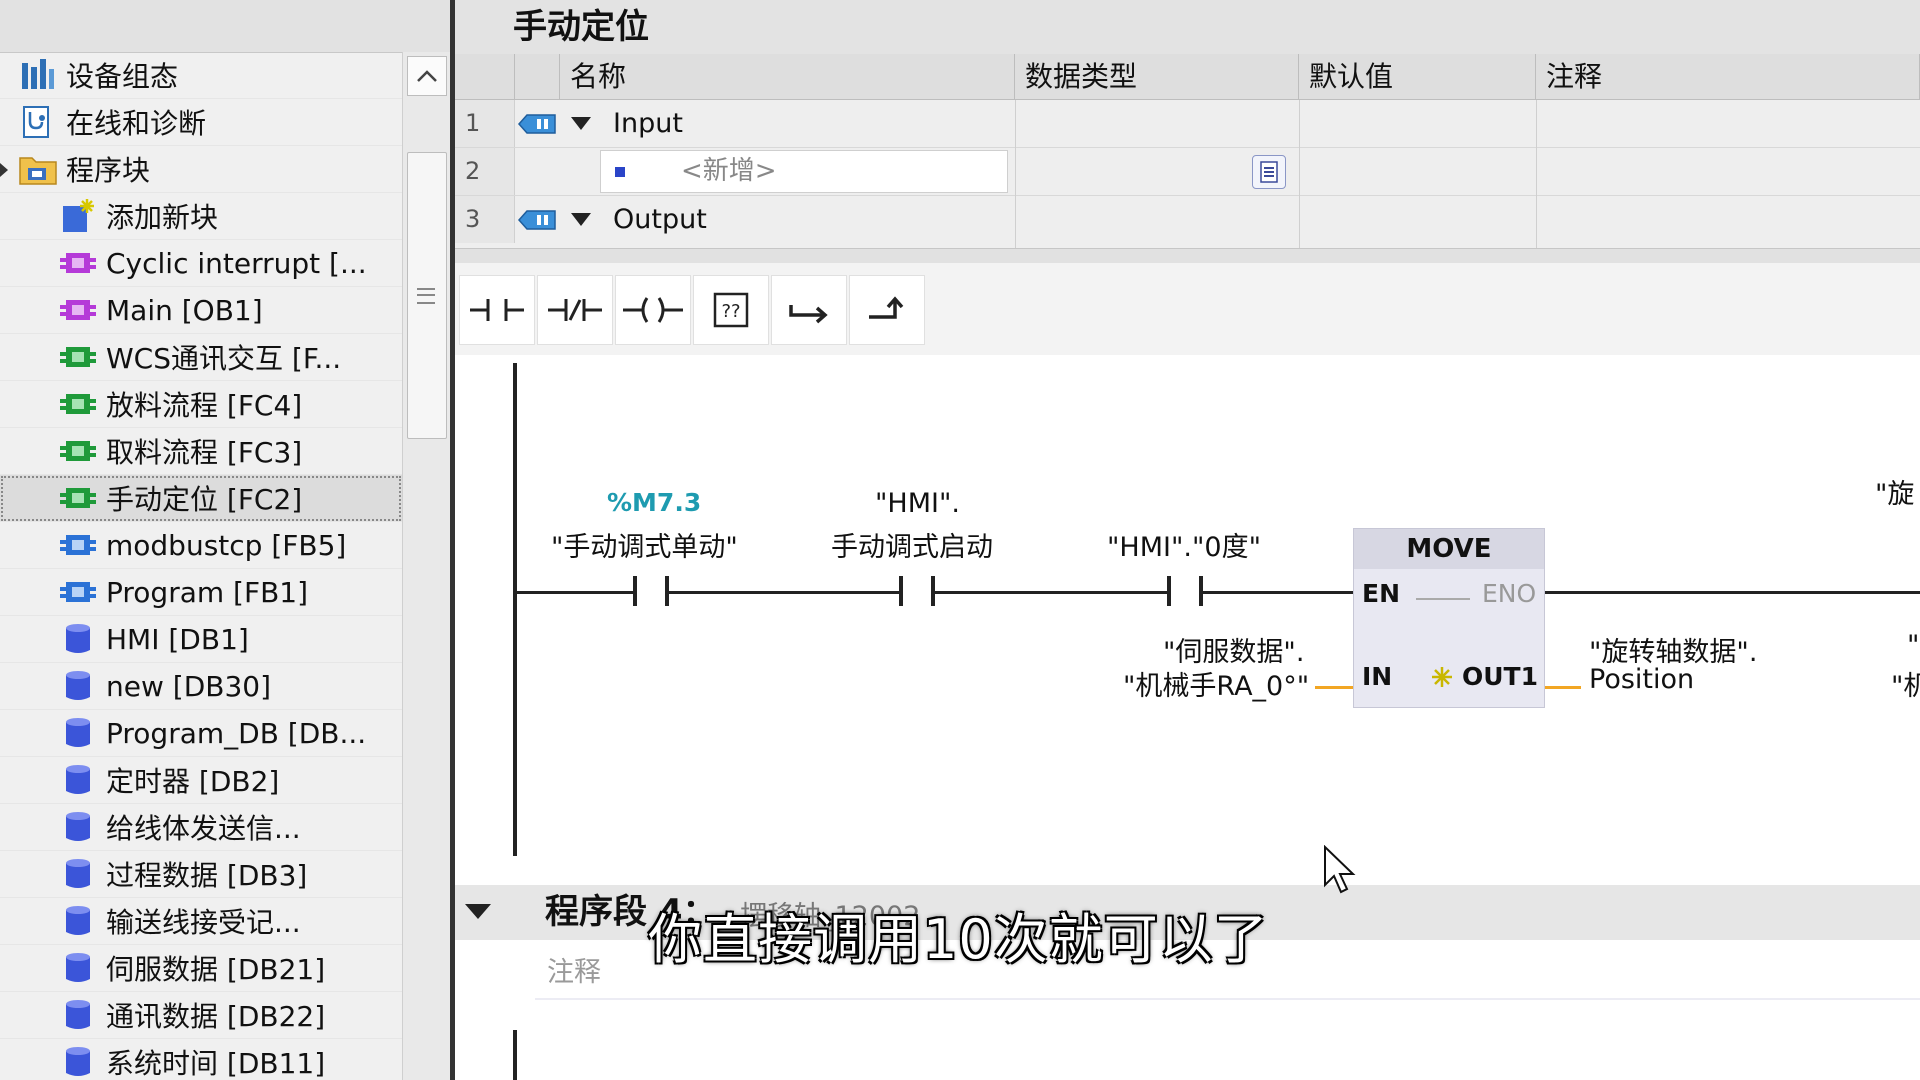 The width and height of the screenshot is (1920, 1080). Describe the element at coordinates (1500, 676) in the screenshot. I see `out1-pin: OUT1` at that location.